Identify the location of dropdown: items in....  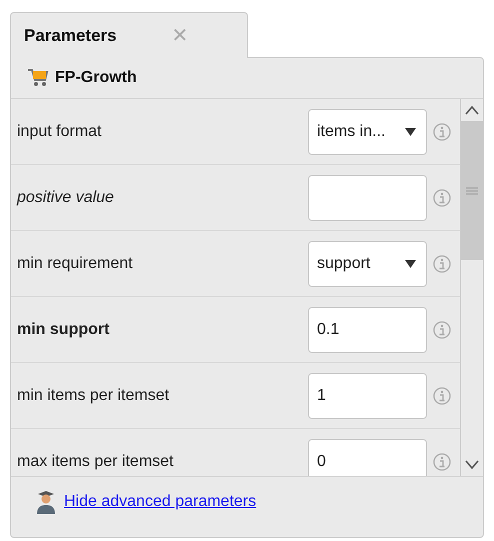
(367, 131).